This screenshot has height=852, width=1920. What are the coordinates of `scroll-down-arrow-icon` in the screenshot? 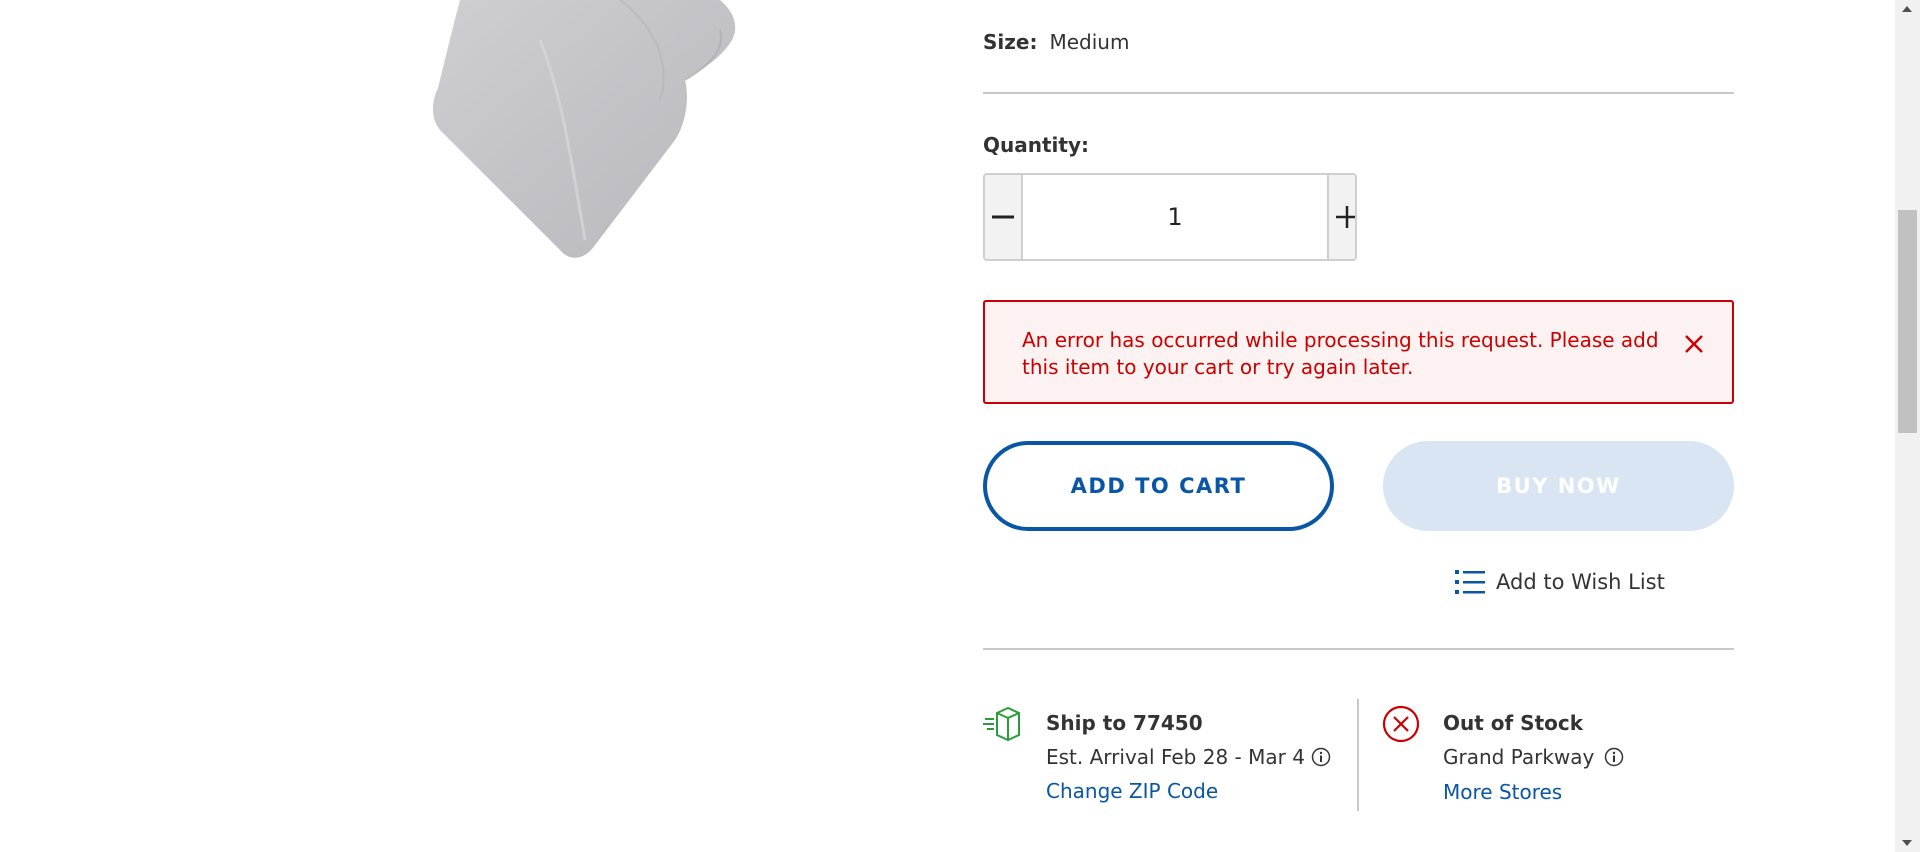 It's located at (1907, 843).